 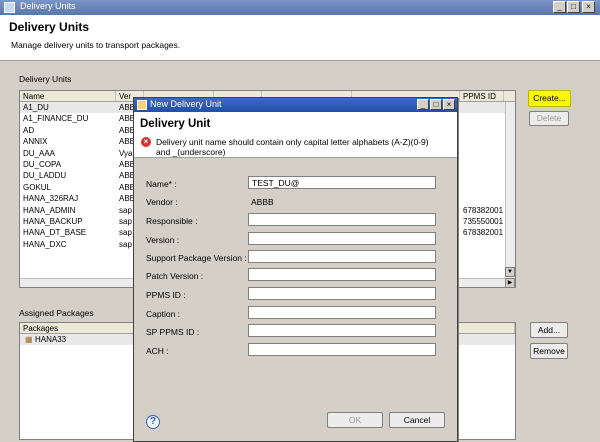 I want to click on ach-input, so click(x=342, y=349).